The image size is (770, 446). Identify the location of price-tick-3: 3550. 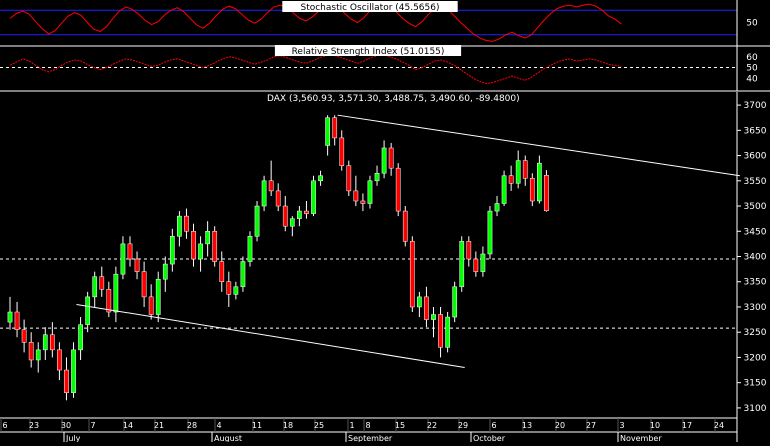
(755, 182).